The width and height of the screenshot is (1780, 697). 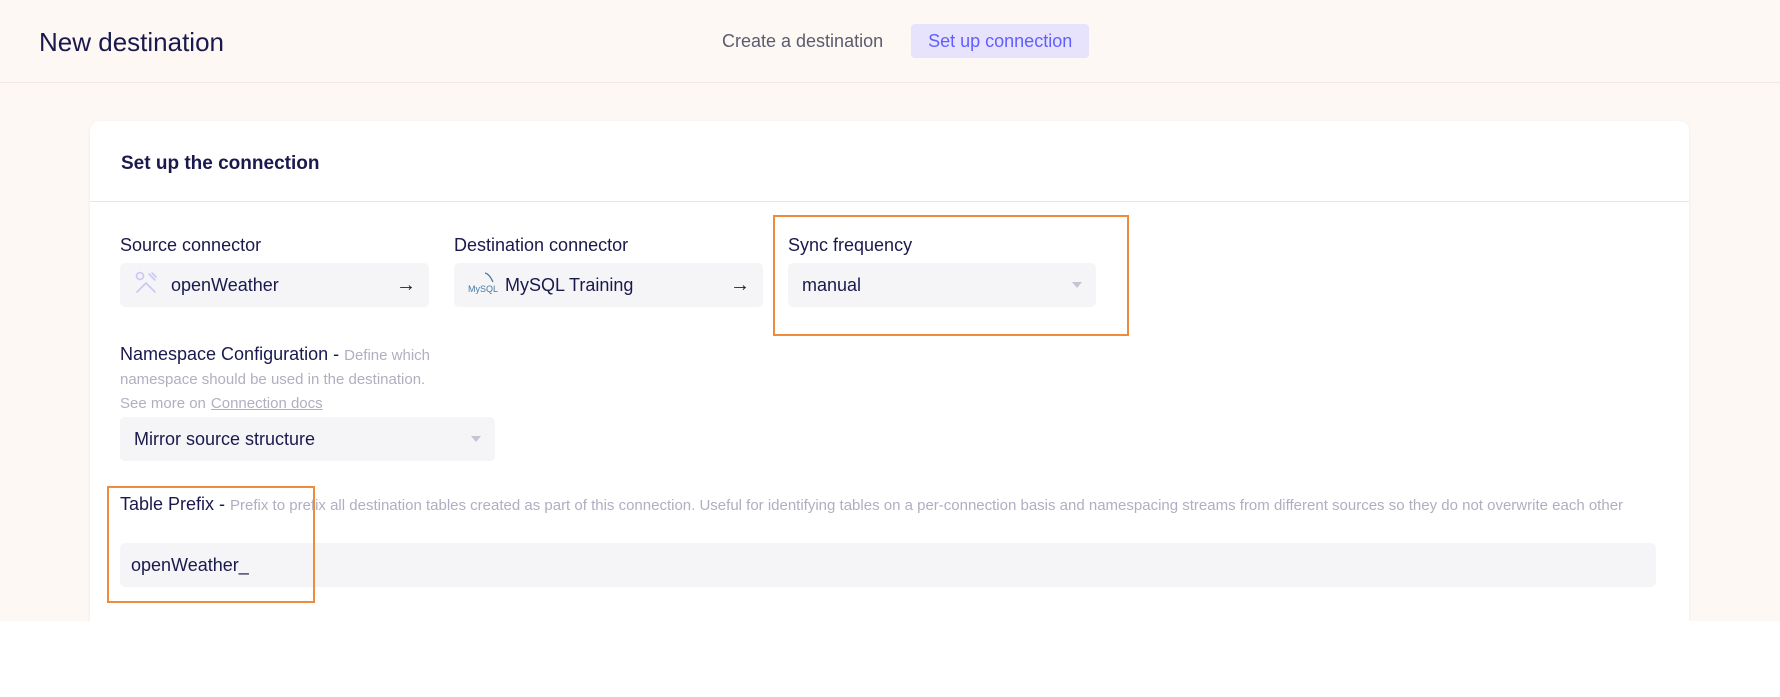 I want to click on page-bottom, so click(x=890, y=659).